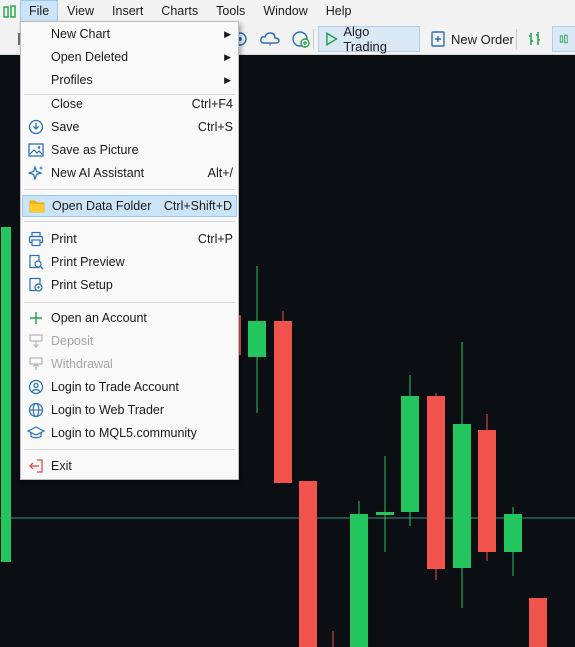  I want to click on exit-icon, so click(36, 466).